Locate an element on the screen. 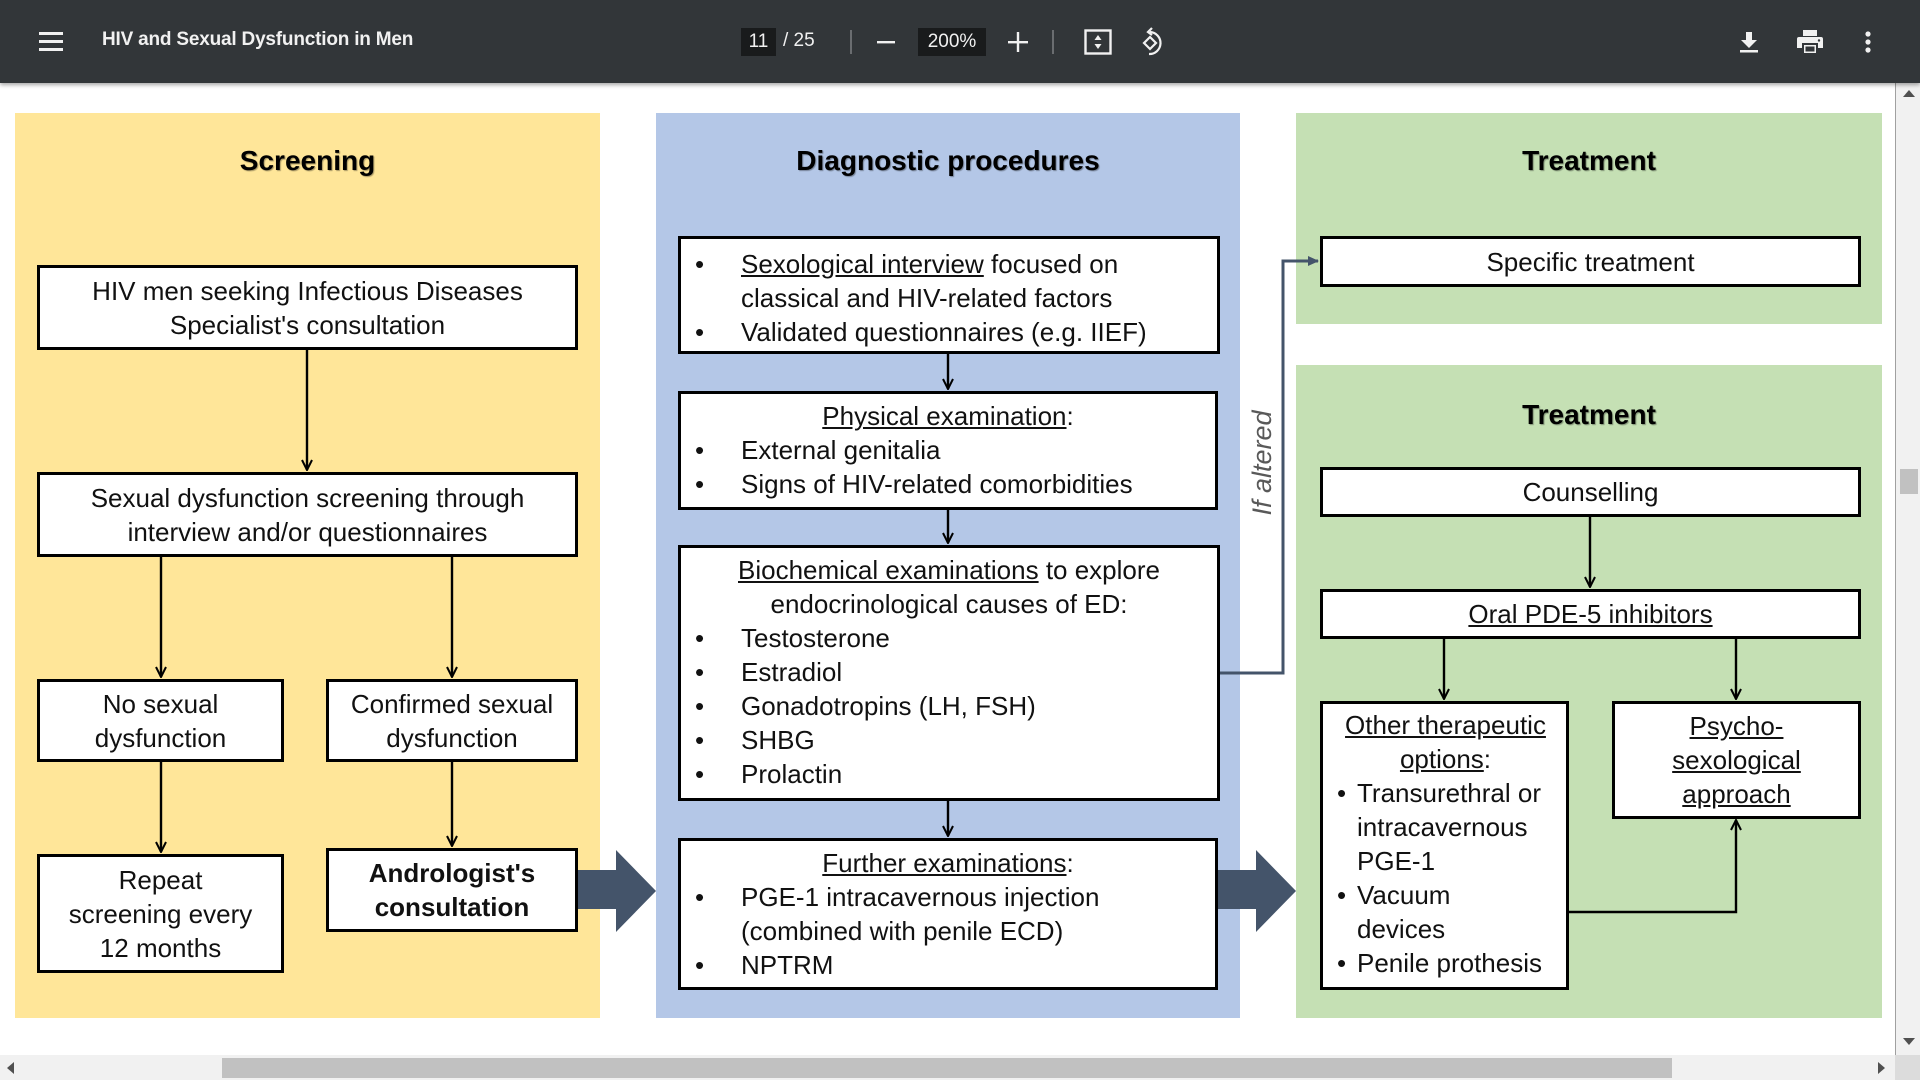  document-title: HIV and Sexual Dysfunction in Men is located at coordinates (258, 39).